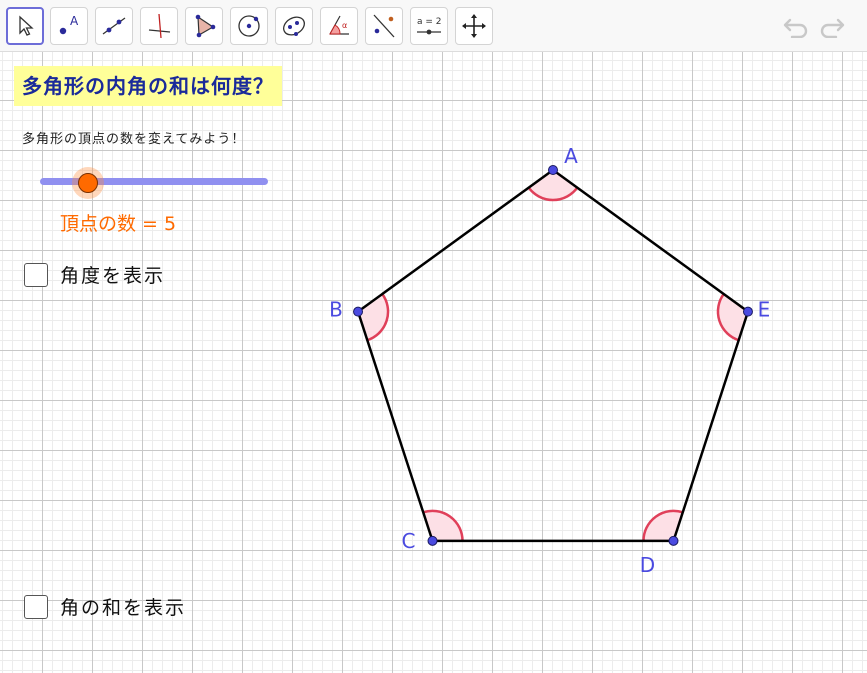 Image resolution: width=867 pixels, height=673 pixels. What do you see at coordinates (647, 565) in the screenshot?
I see `vertex-label-3: D` at bounding box center [647, 565].